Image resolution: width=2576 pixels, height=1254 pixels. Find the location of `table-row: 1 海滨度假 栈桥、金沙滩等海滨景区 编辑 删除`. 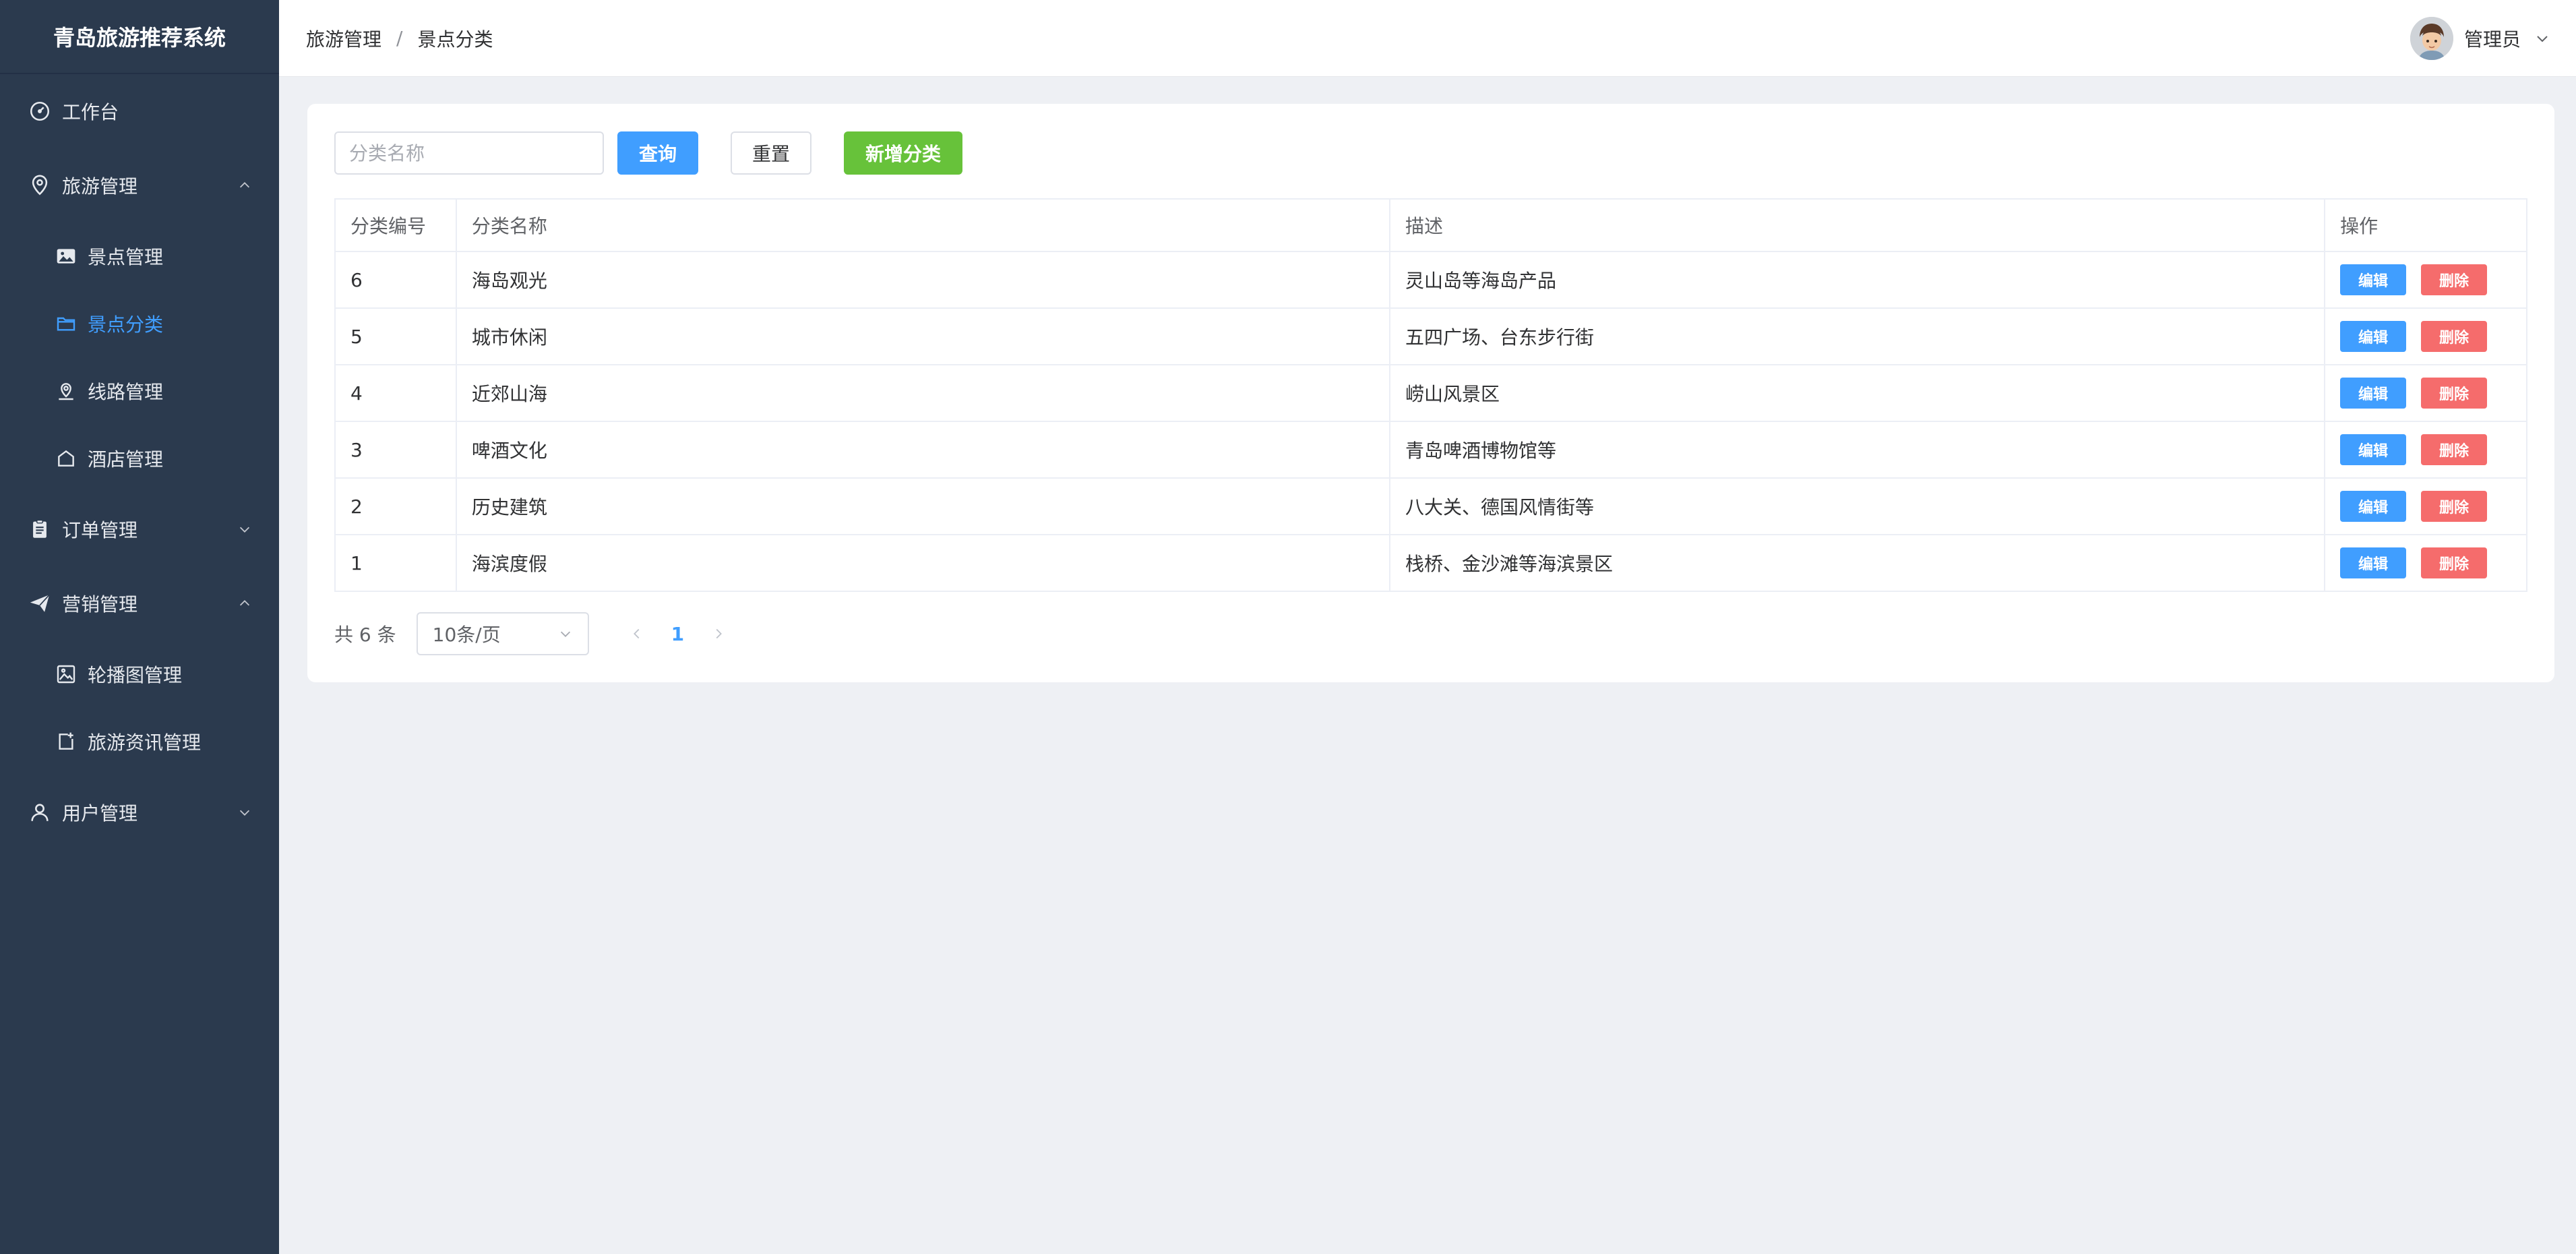

table-row: 1 海滨度假 栈桥、金沙滩等海滨景区 编辑 删除 is located at coordinates (1430, 563).